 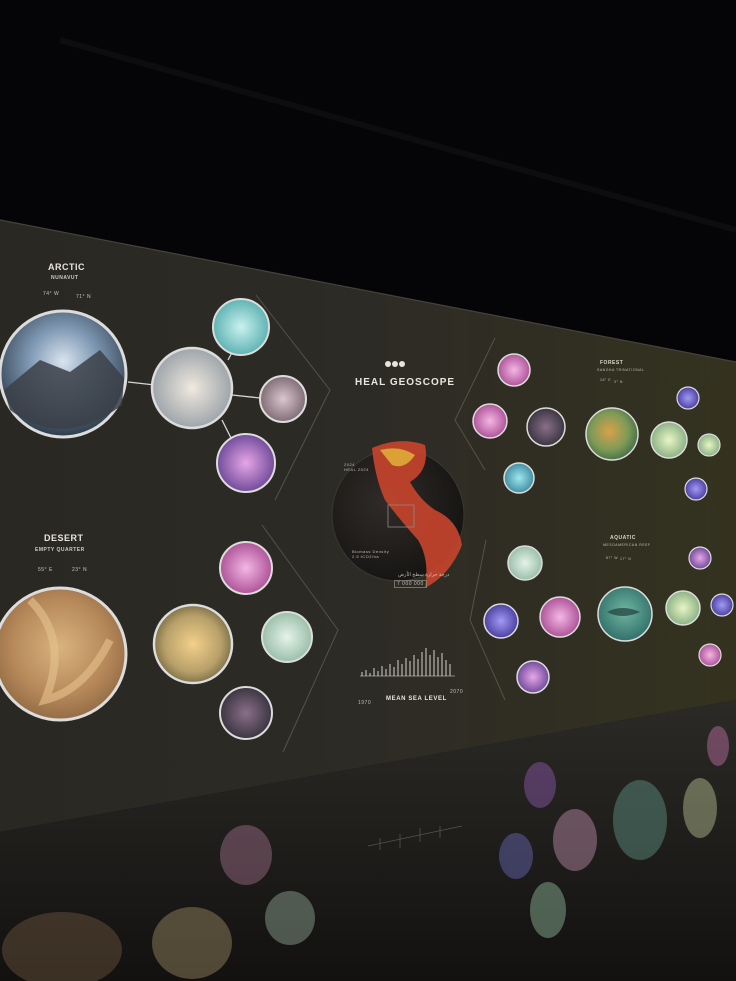 I want to click on heal-logo-dots, so click(x=395, y=364).